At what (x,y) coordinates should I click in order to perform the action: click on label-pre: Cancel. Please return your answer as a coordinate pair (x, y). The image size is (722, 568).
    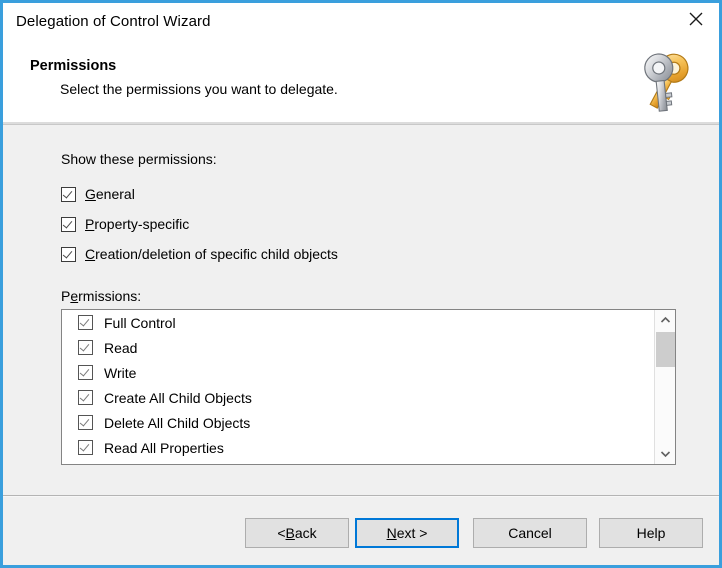
    Looking at the image, I should click on (530, 533).